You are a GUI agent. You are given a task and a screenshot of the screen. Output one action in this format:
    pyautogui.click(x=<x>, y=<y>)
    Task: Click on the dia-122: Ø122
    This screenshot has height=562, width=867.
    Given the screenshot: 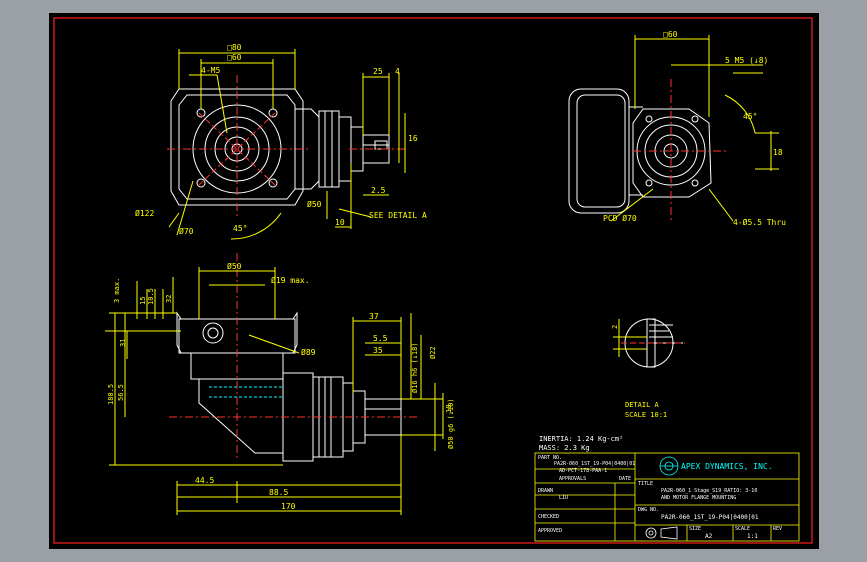 What is the action you would take?
    pyautogui.click(x=144, y=213)
    